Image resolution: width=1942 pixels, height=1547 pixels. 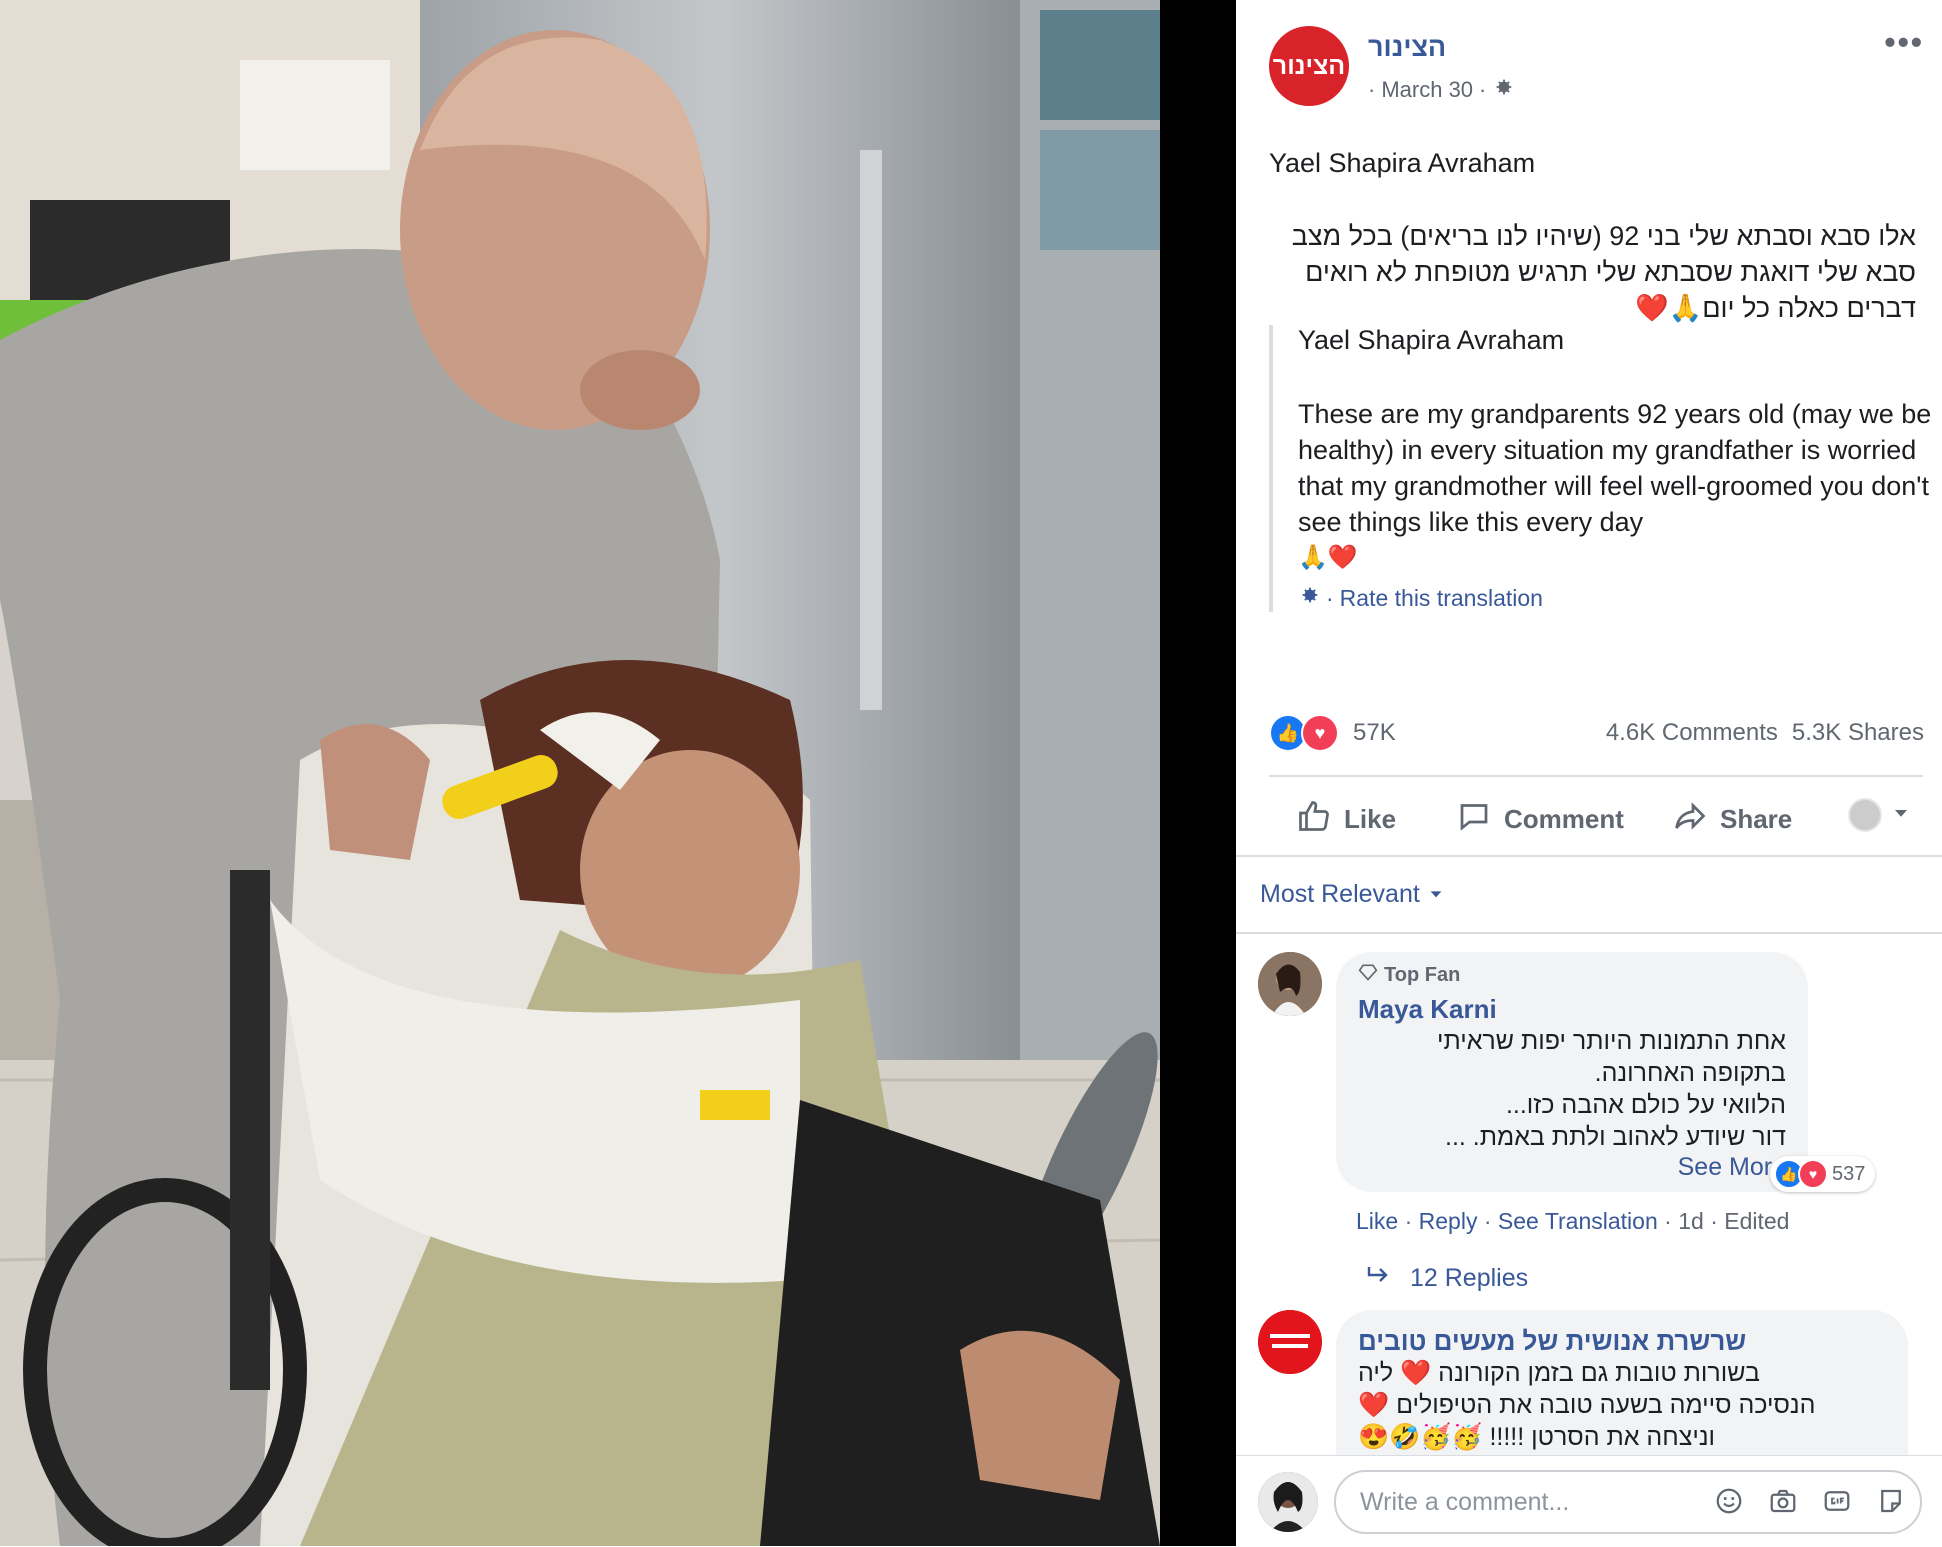 I want to click on see-more-row: See More, so click(x=1572, y=1167).